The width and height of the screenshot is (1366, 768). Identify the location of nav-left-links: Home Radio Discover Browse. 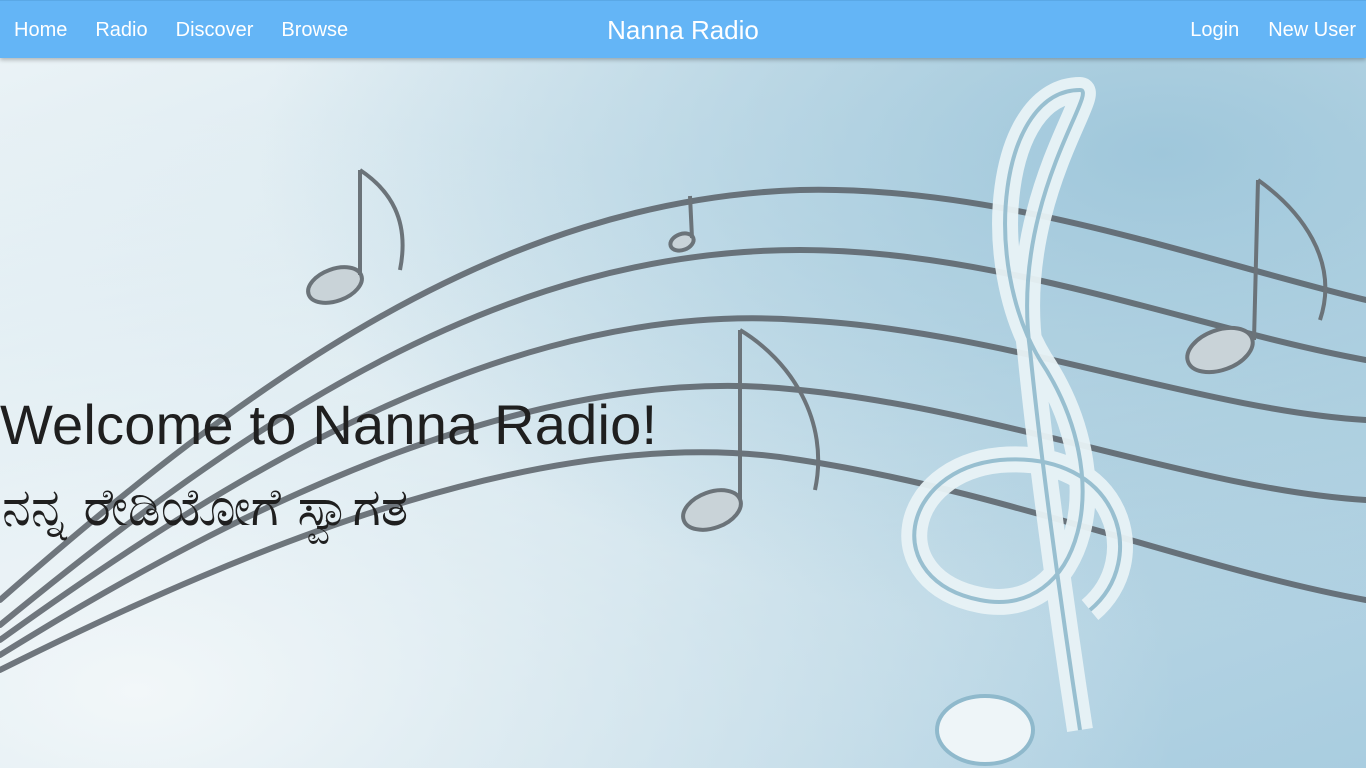
(181, 30).